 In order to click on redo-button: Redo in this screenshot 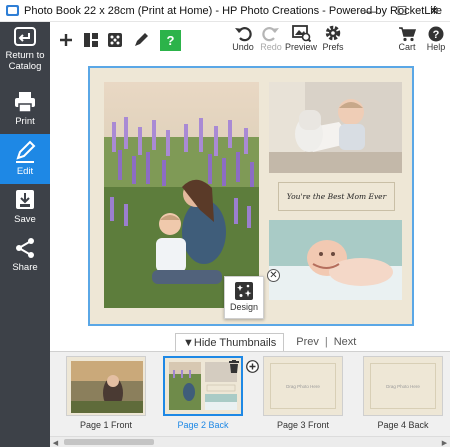, I will do `click(271, 38)`.